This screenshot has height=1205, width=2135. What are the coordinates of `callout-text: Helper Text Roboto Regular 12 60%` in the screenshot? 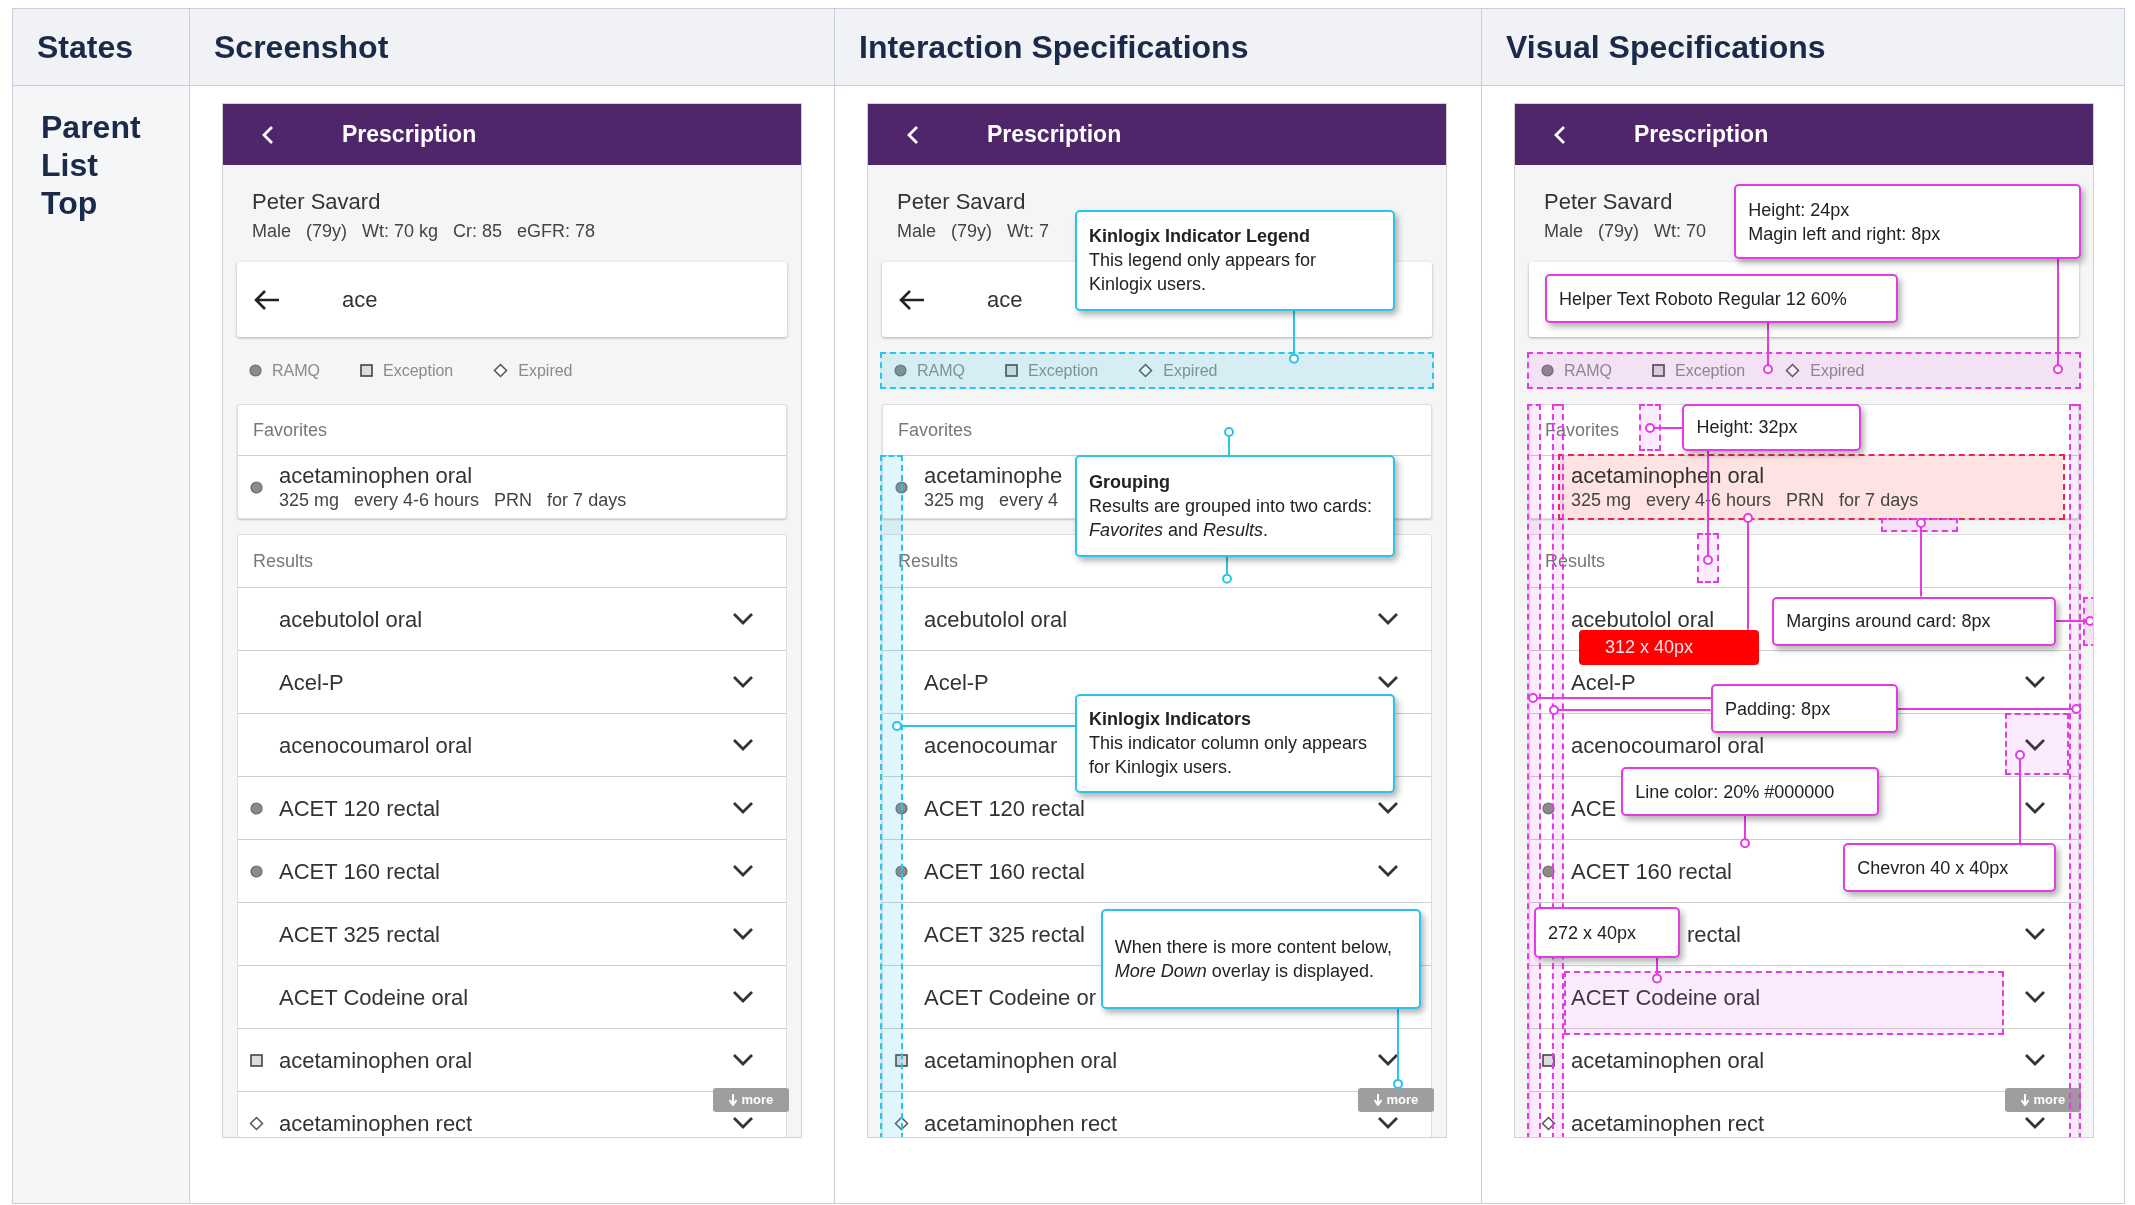 It's located at (1703, 299).